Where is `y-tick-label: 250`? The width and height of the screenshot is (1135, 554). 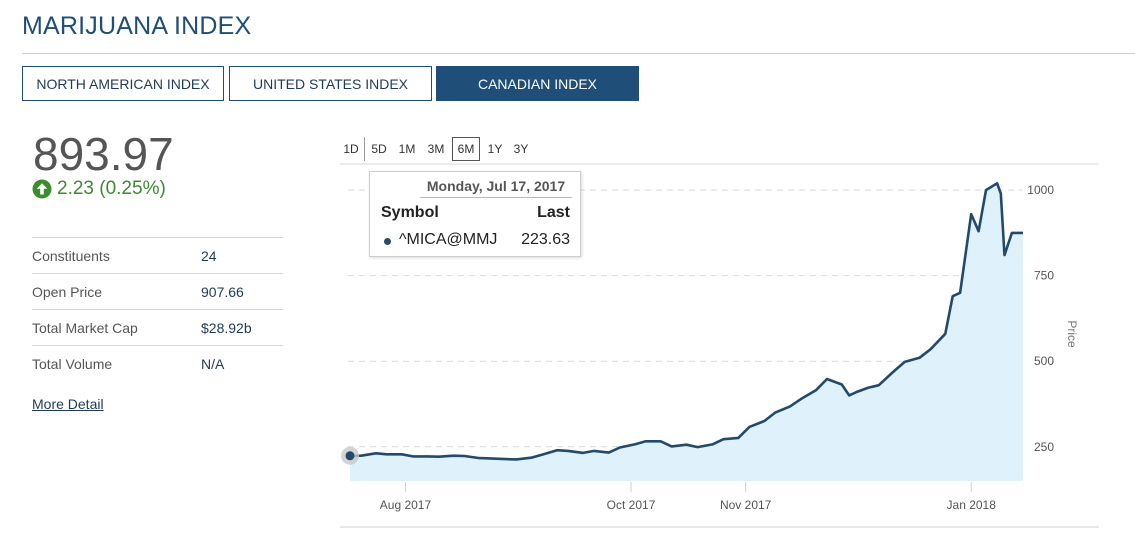 y-tick-label: 250 is located at coordinates (1044, 447).